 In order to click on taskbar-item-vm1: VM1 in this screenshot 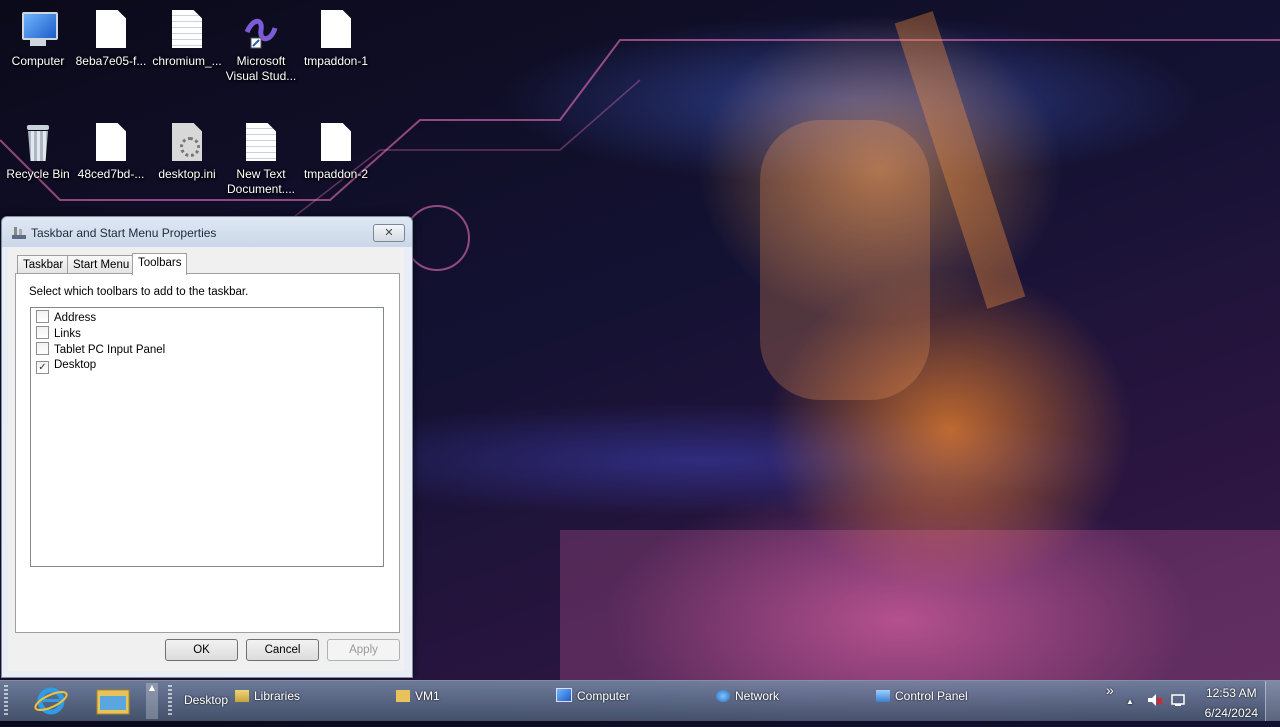, I will do `click(418, 701)`.